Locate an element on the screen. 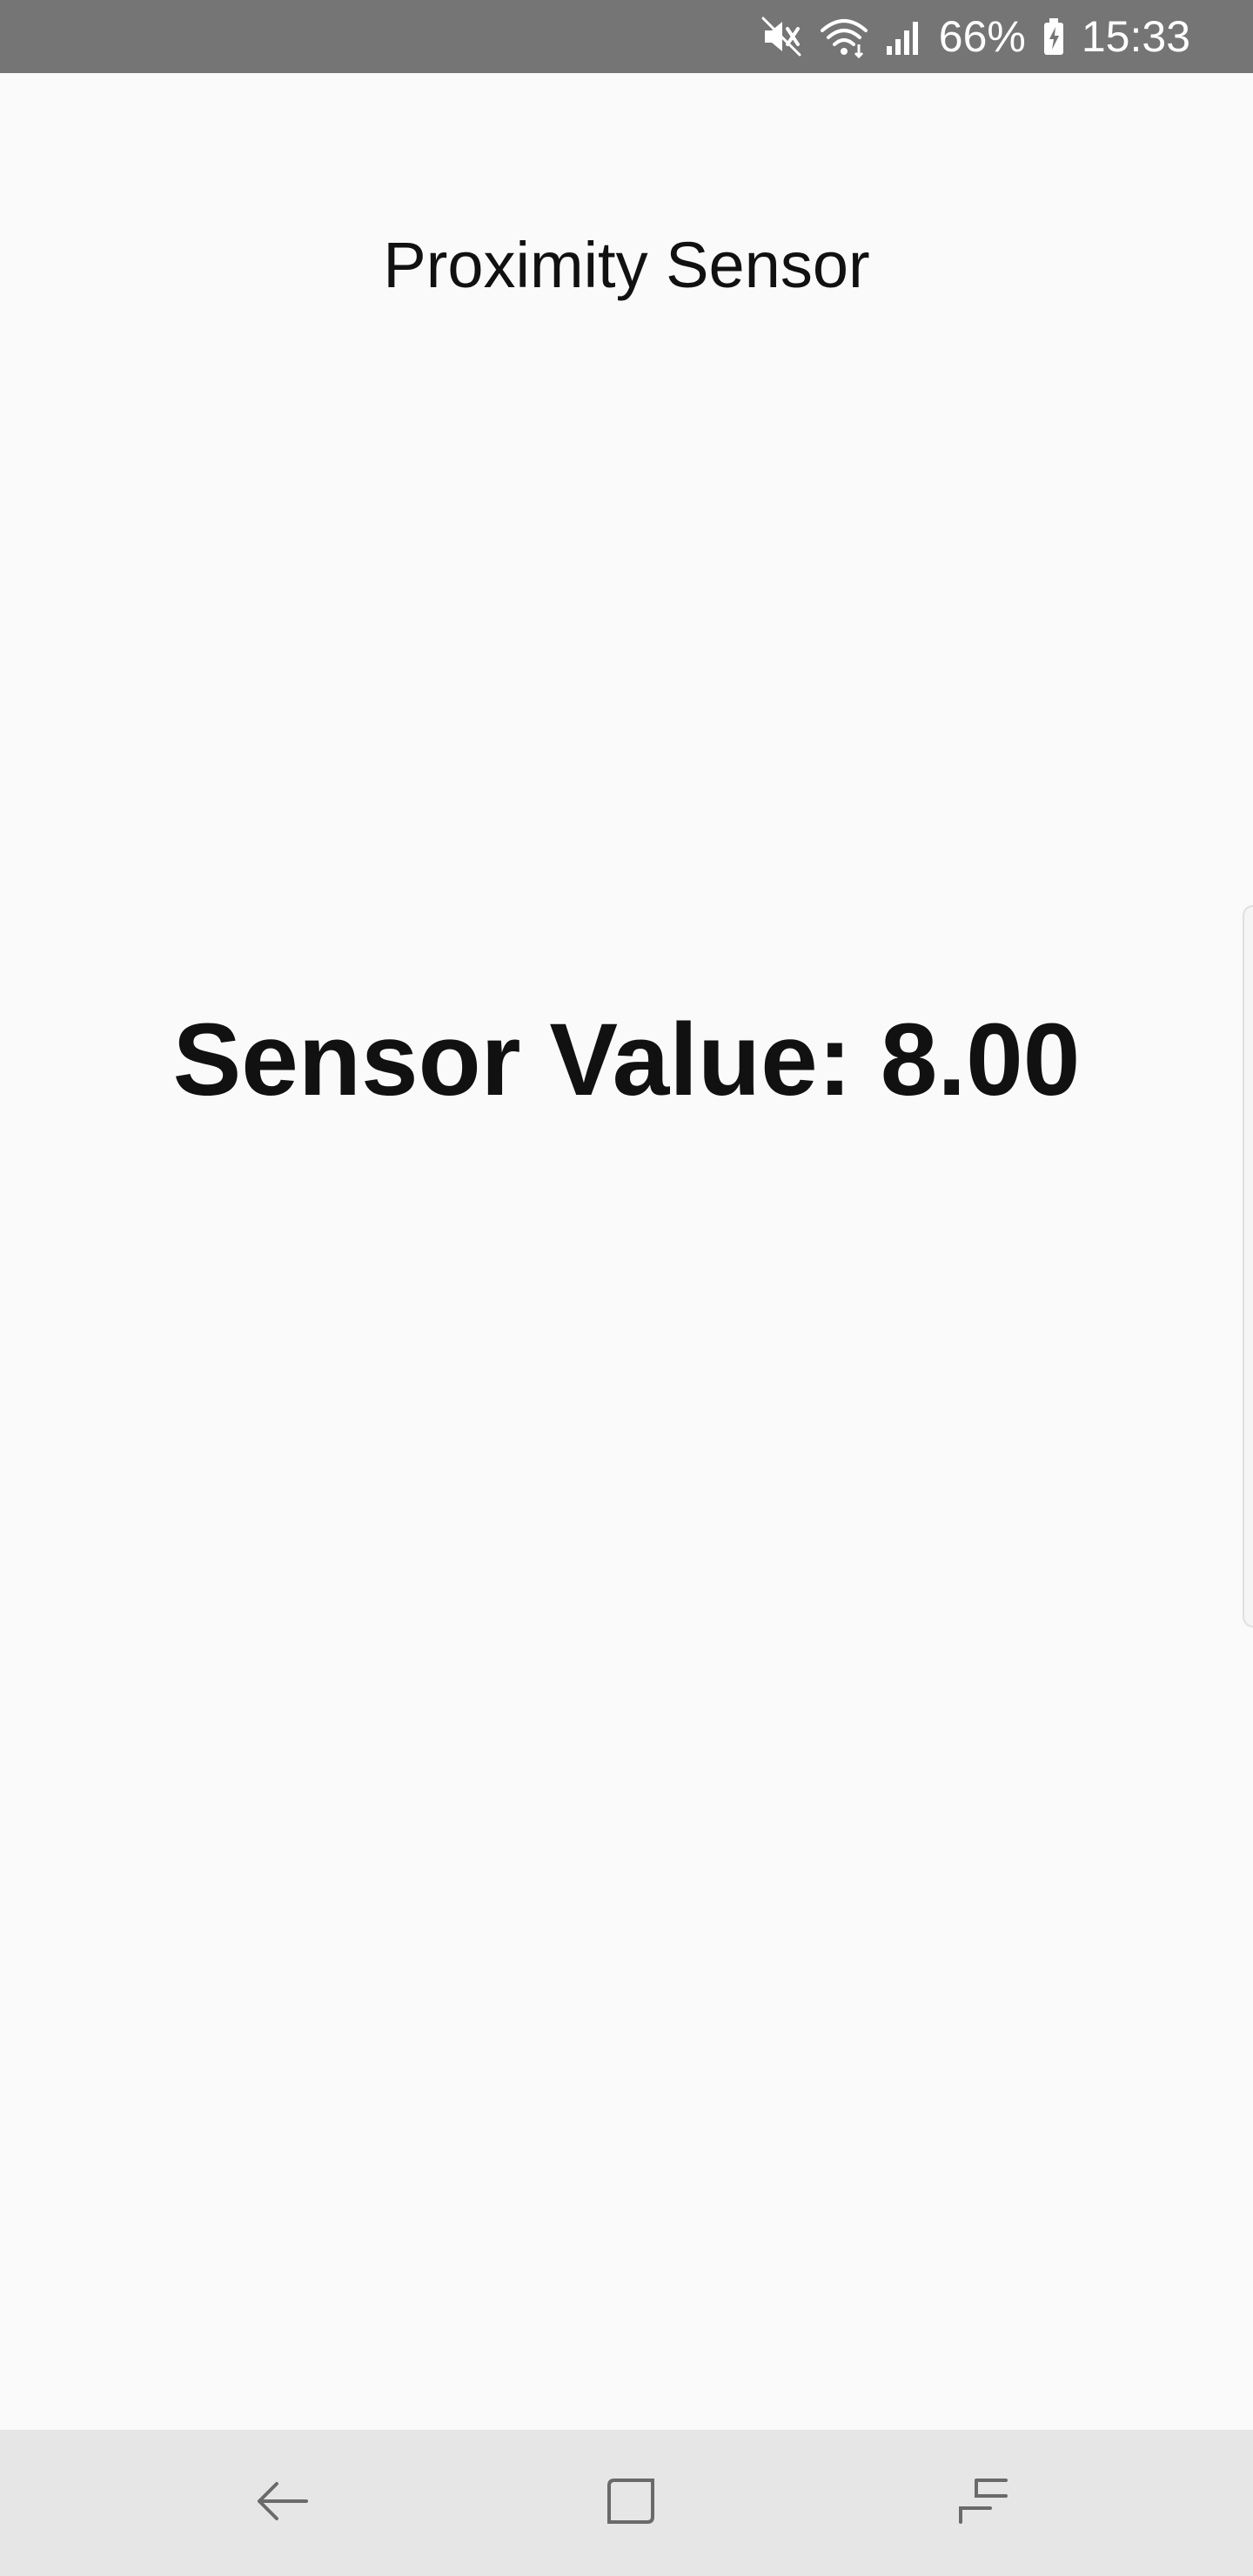 The width and height of the screenshot is (1253, 2576). mute-icon is located at coordinates (781, 37).